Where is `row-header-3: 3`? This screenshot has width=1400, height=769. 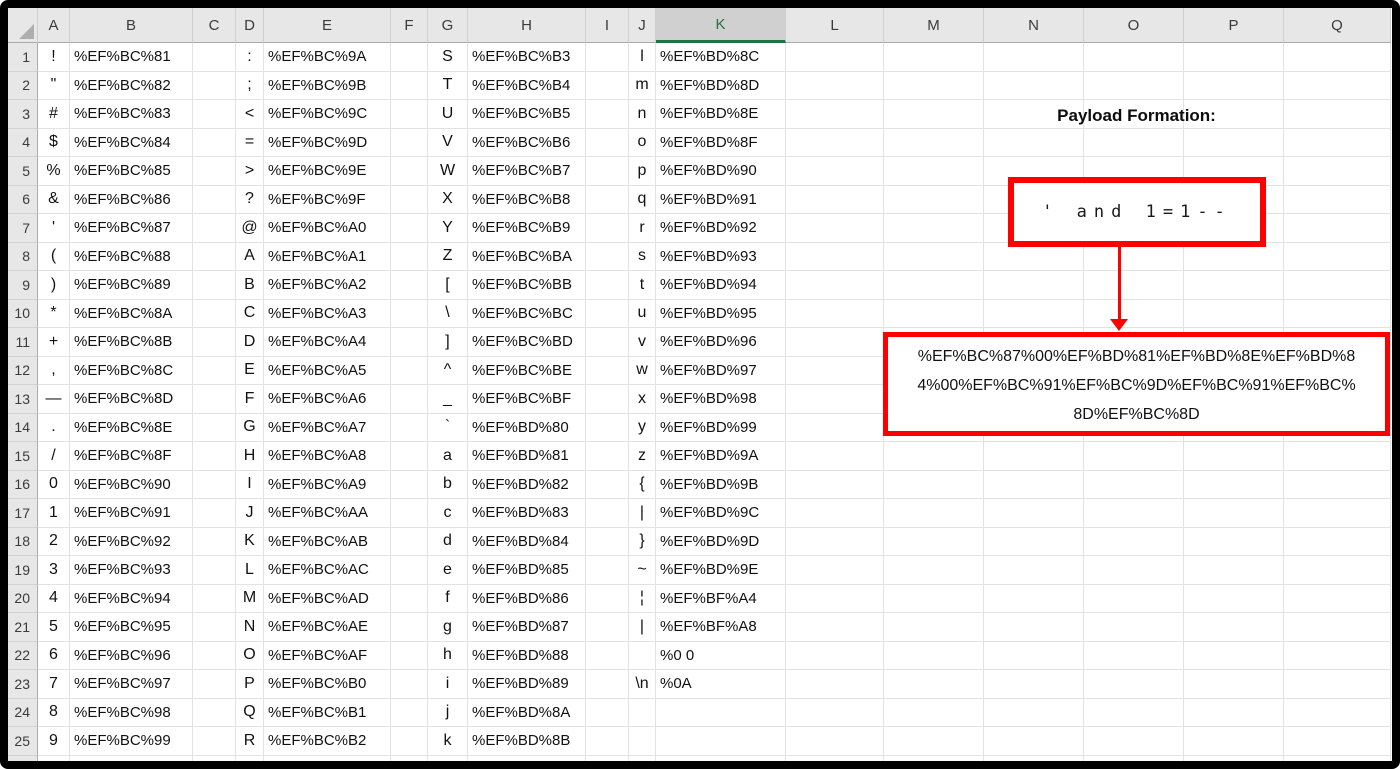
row-header-3: 3 is located at coordinates (23, 114).